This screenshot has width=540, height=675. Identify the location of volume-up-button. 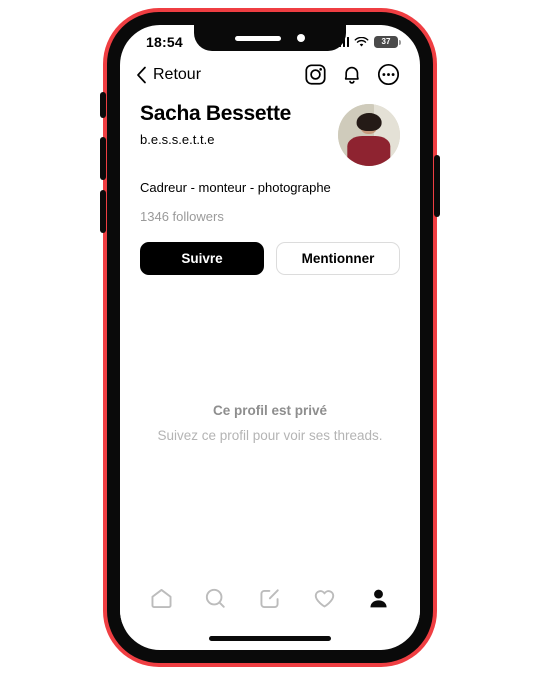
(103, 158).